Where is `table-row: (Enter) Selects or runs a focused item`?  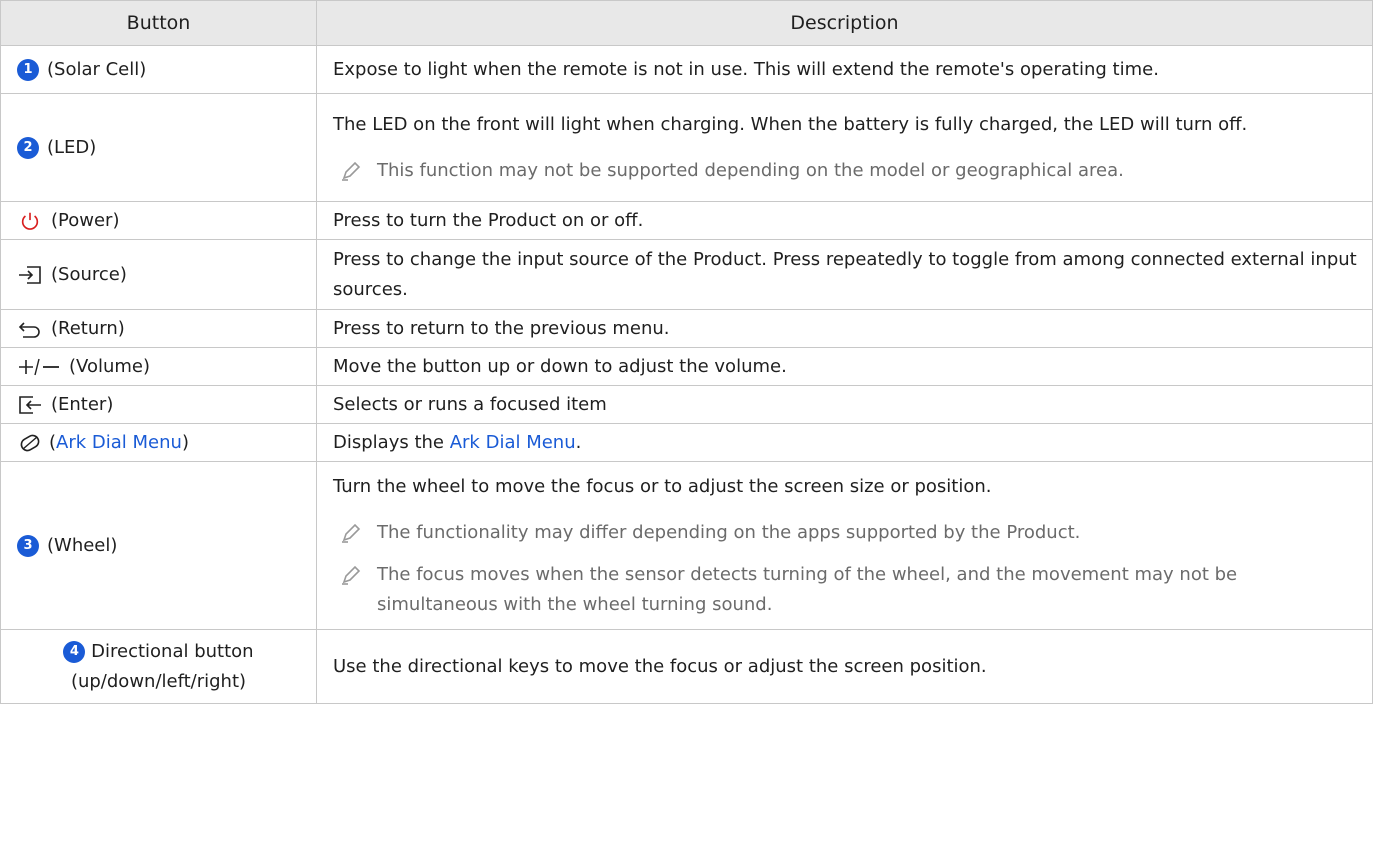 table-row: (Enter) Selects or runs a focused item is located at coordinates (686, 404).